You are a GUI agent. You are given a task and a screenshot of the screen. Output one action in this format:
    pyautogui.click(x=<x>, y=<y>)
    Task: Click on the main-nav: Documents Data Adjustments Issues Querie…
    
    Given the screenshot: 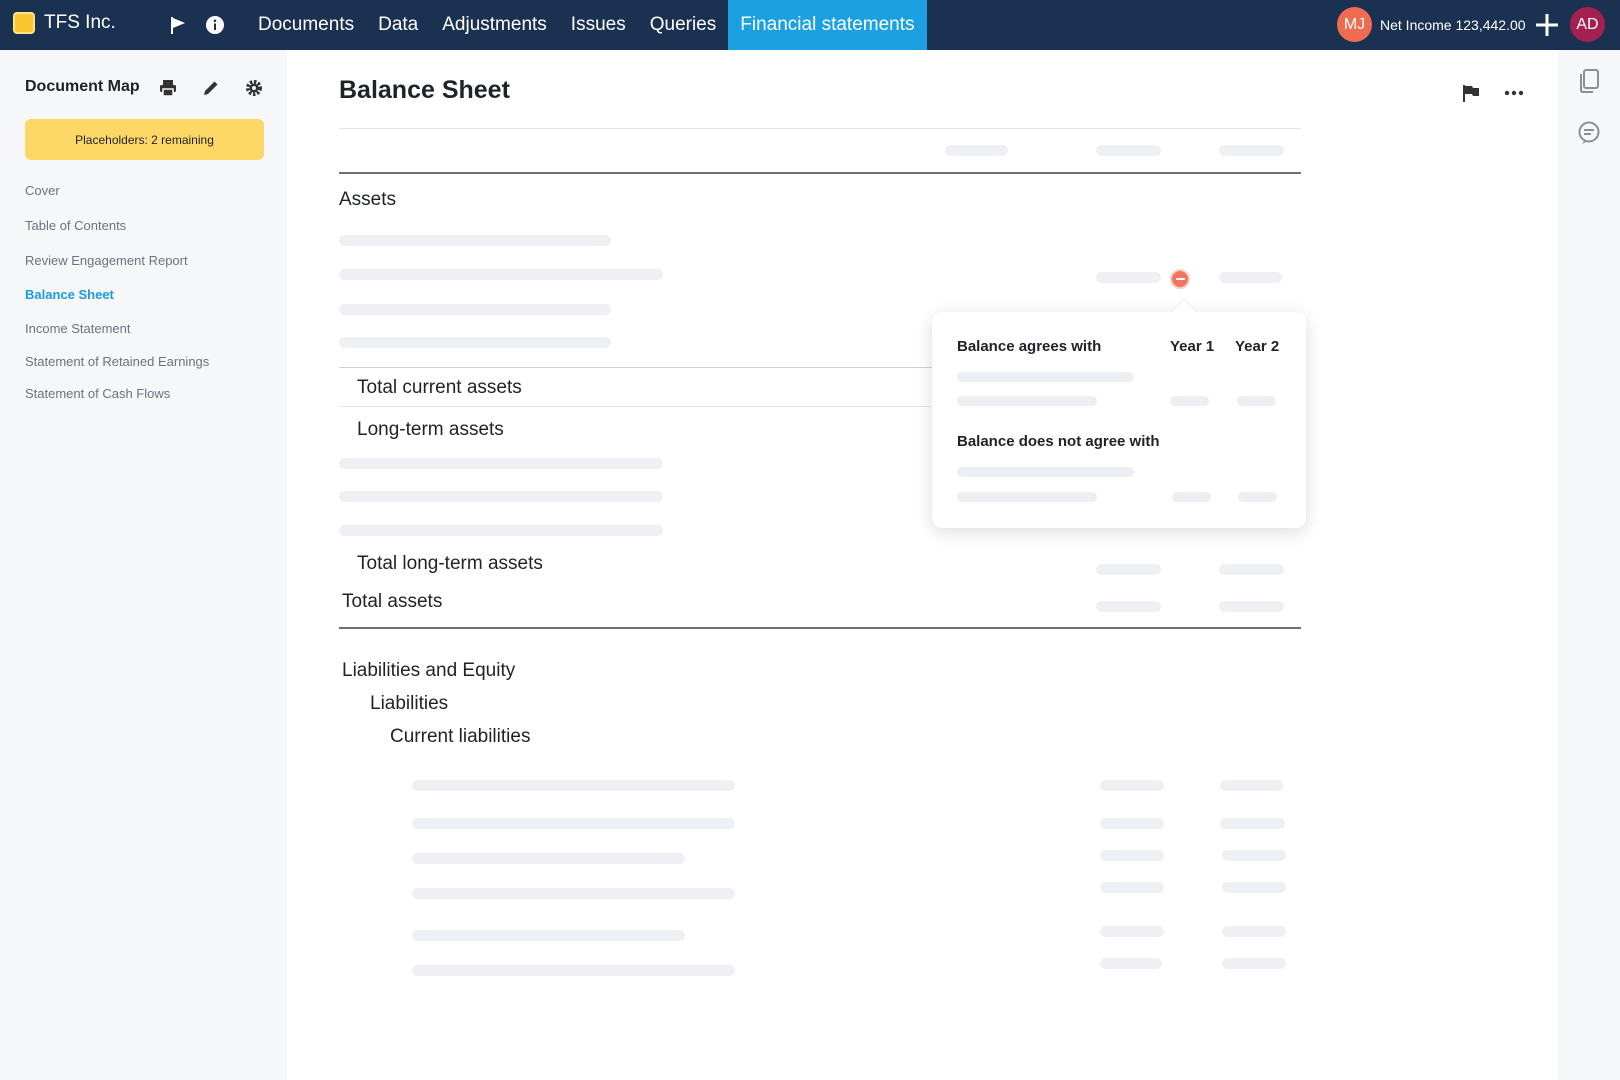 What is the action you would take?
    pyautogui.click(x=586, y=25)
    